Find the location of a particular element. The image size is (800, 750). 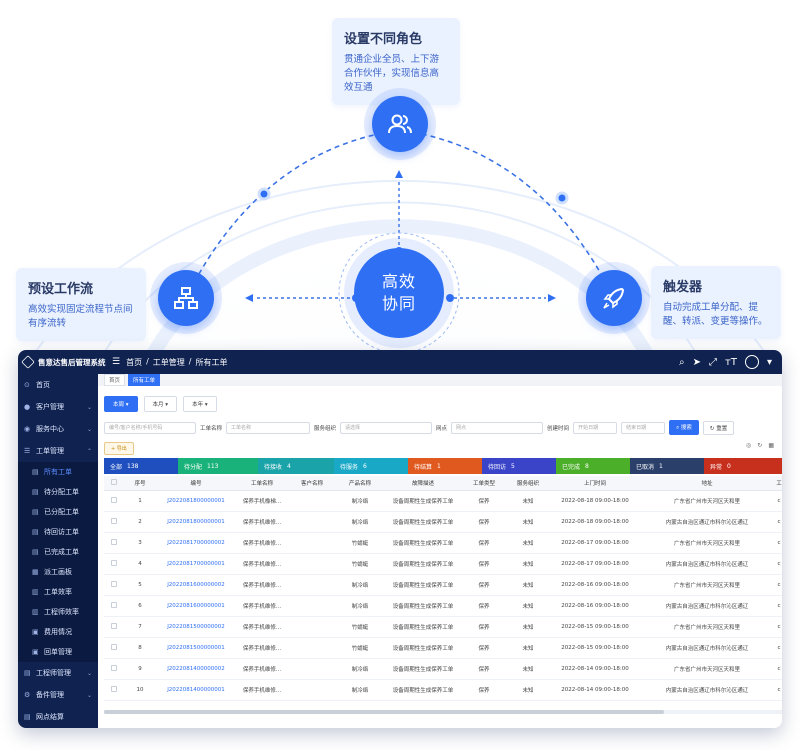

sidebar-label: 费用情况 is located at coordinates (58, 632).